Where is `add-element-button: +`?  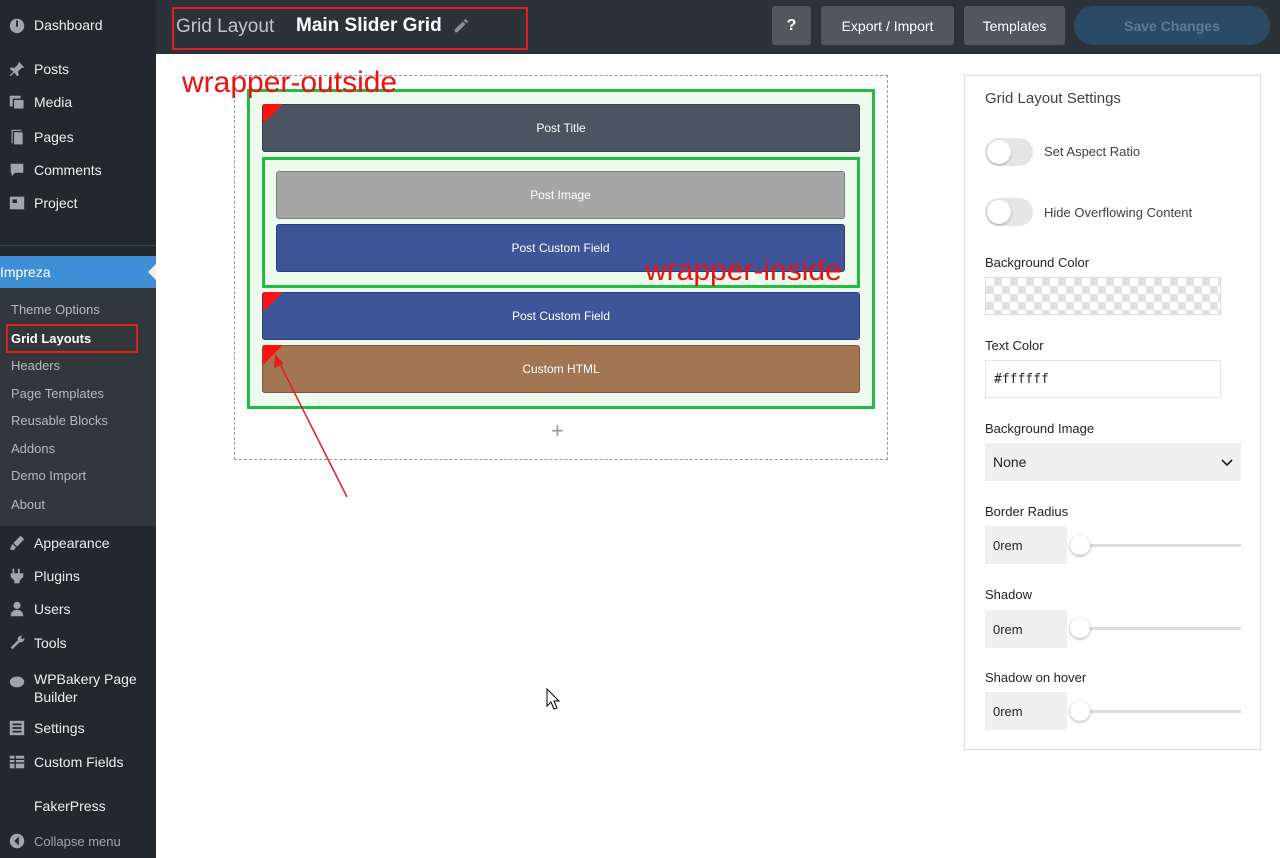 add-element-button: + is located at coordinates (557, 431).